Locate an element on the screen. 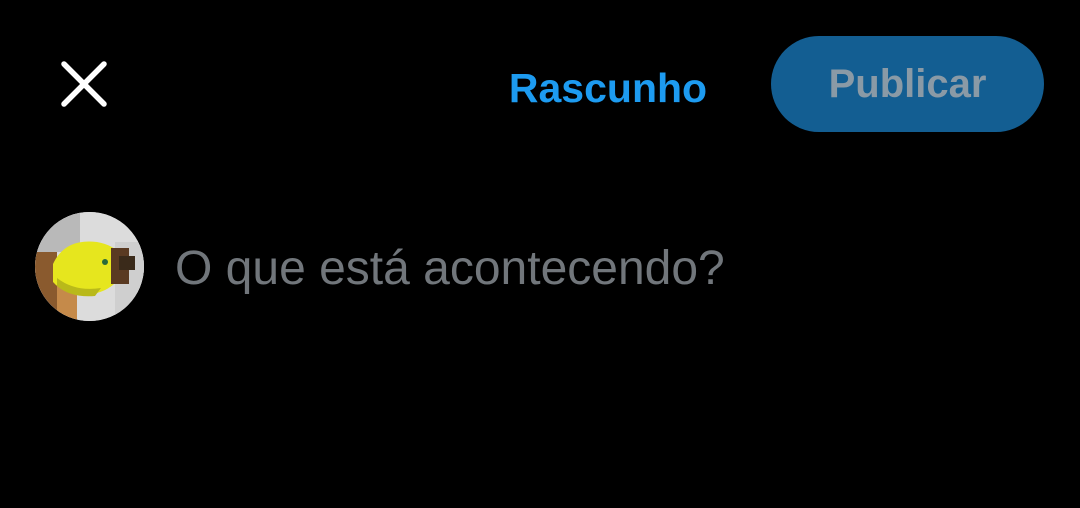  user-avatar-image is located at coordinates (89, 266).